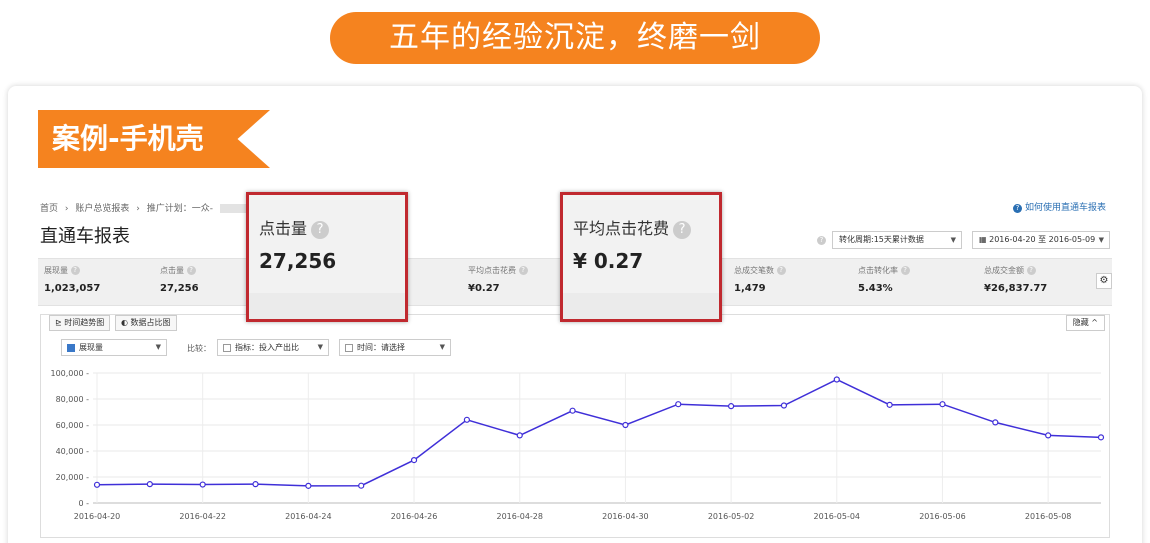 This screenshot has width=1150, height=543. What do you see at coordinates (1048, 516) in the screenshot?
I see `x-tick-label: 2016-05-08` at bounding box center [1048, 516].